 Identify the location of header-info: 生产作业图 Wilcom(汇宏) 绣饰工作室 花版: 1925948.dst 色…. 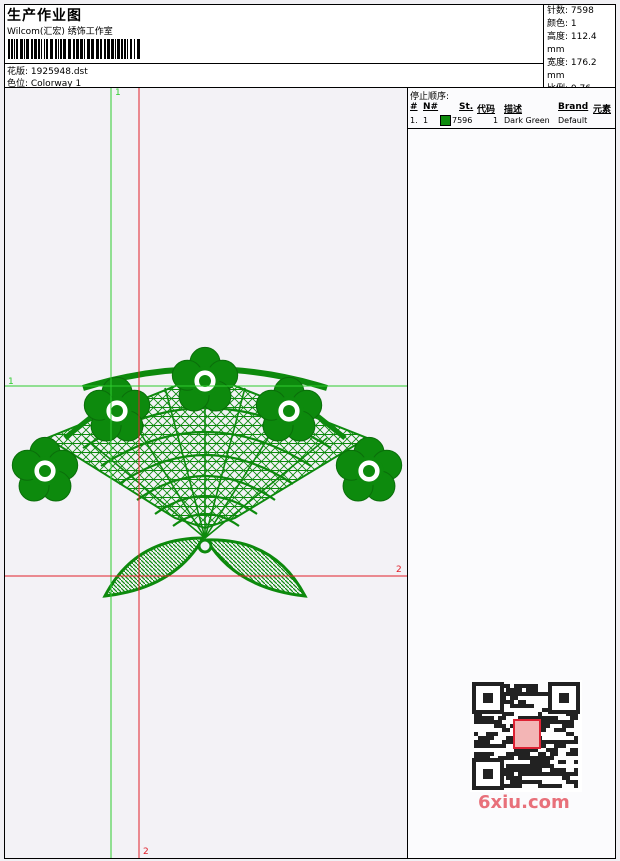
(274, 47).